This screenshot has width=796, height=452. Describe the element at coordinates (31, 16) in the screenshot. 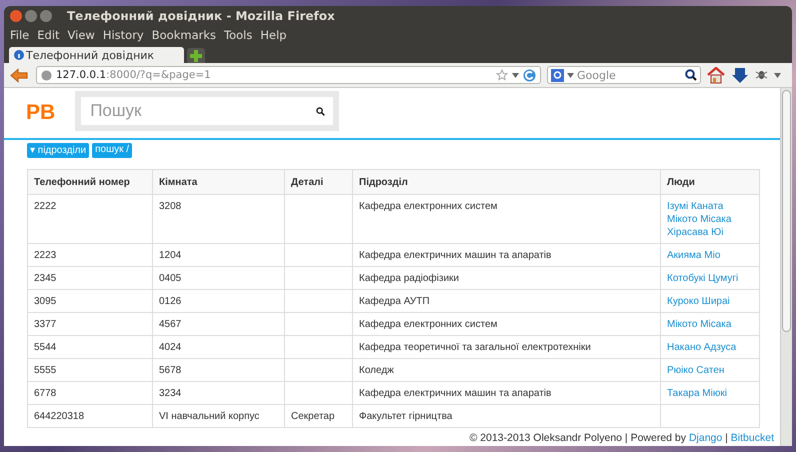

I see `minimize-button` at that location.